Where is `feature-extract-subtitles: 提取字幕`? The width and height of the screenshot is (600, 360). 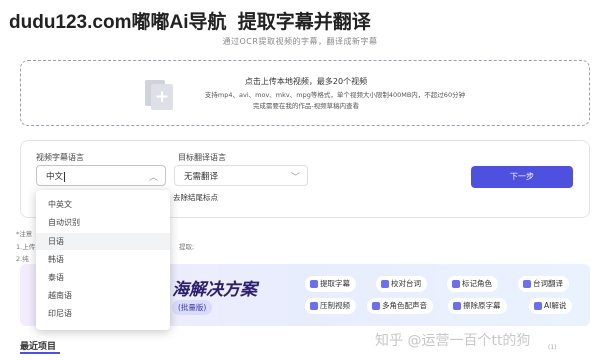 feature-extract-subtitles: 提取字幕 is located at coordinates (330, 284).